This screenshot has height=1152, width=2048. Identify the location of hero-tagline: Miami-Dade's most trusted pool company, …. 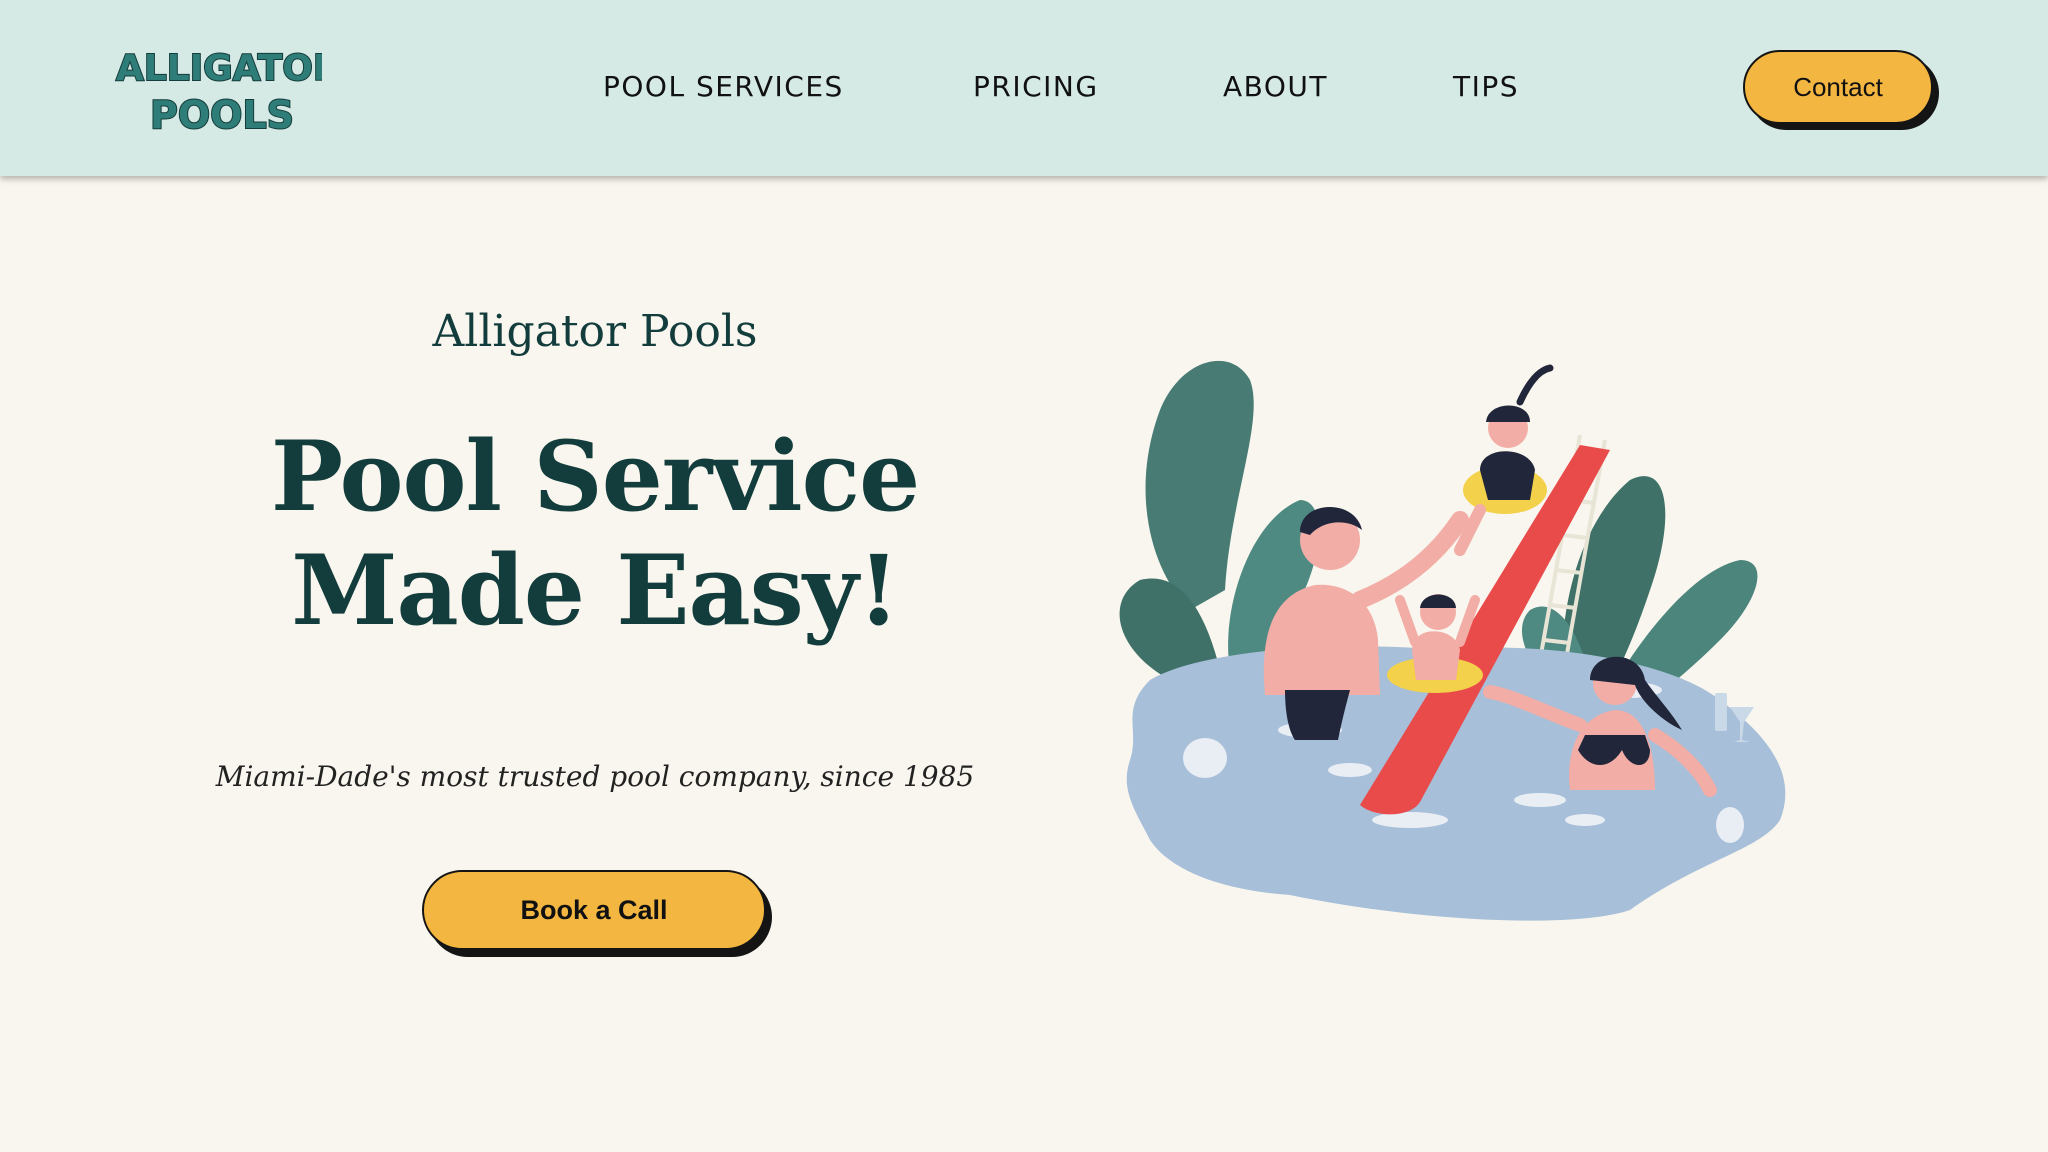
(595, 776).